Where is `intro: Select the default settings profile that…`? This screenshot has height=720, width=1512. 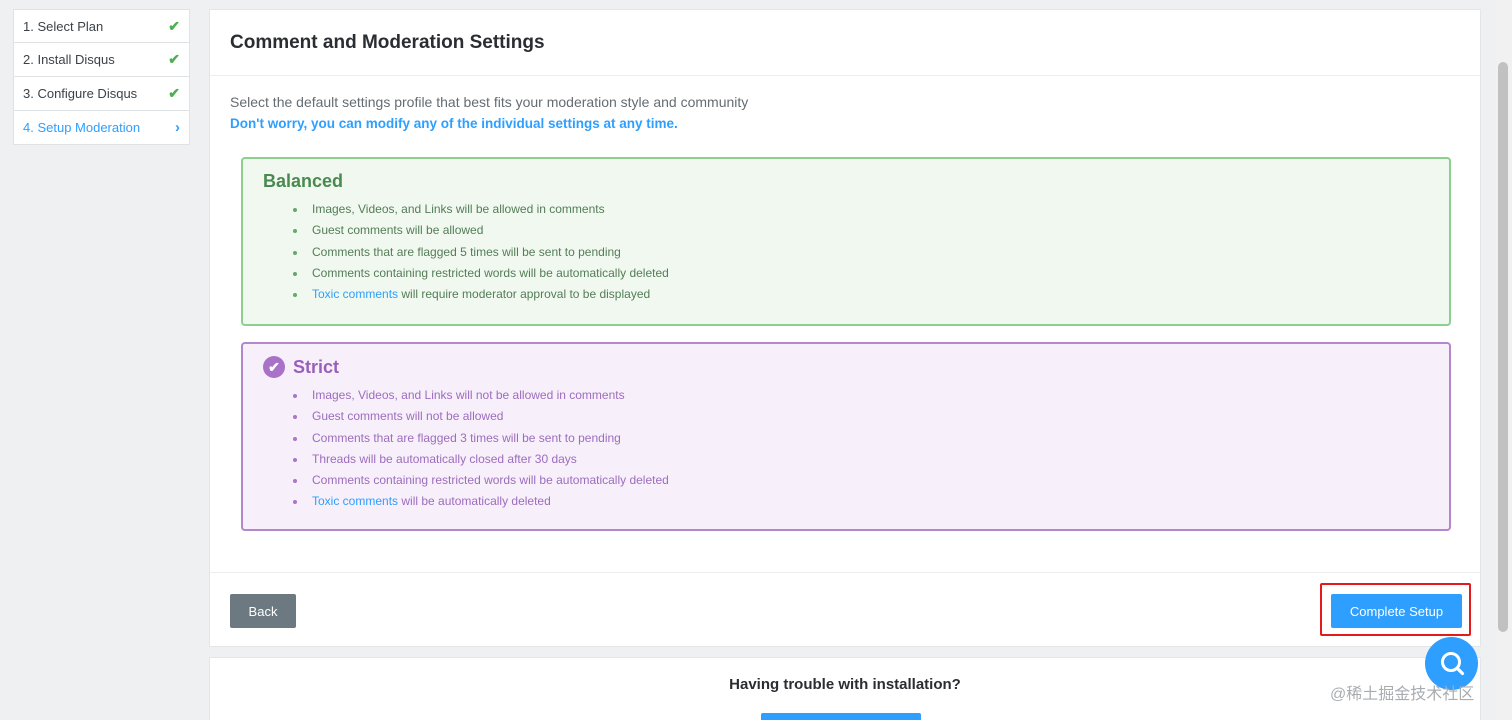
intro: Select the default settings profile that… is located at coordinates (489, 112).